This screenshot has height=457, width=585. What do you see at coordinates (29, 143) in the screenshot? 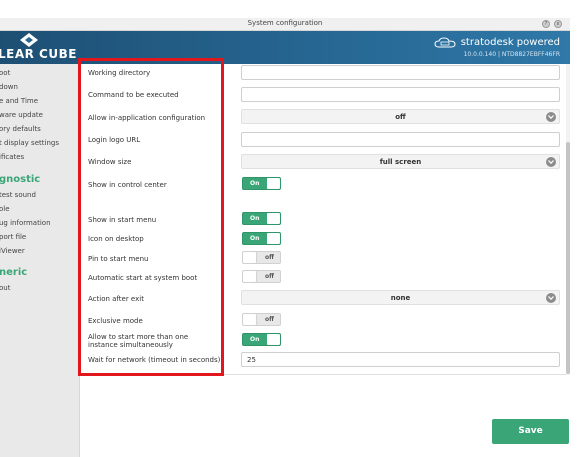
I see `sidebar-item-display-settings: t display settings` at bounding box center [29, 143].